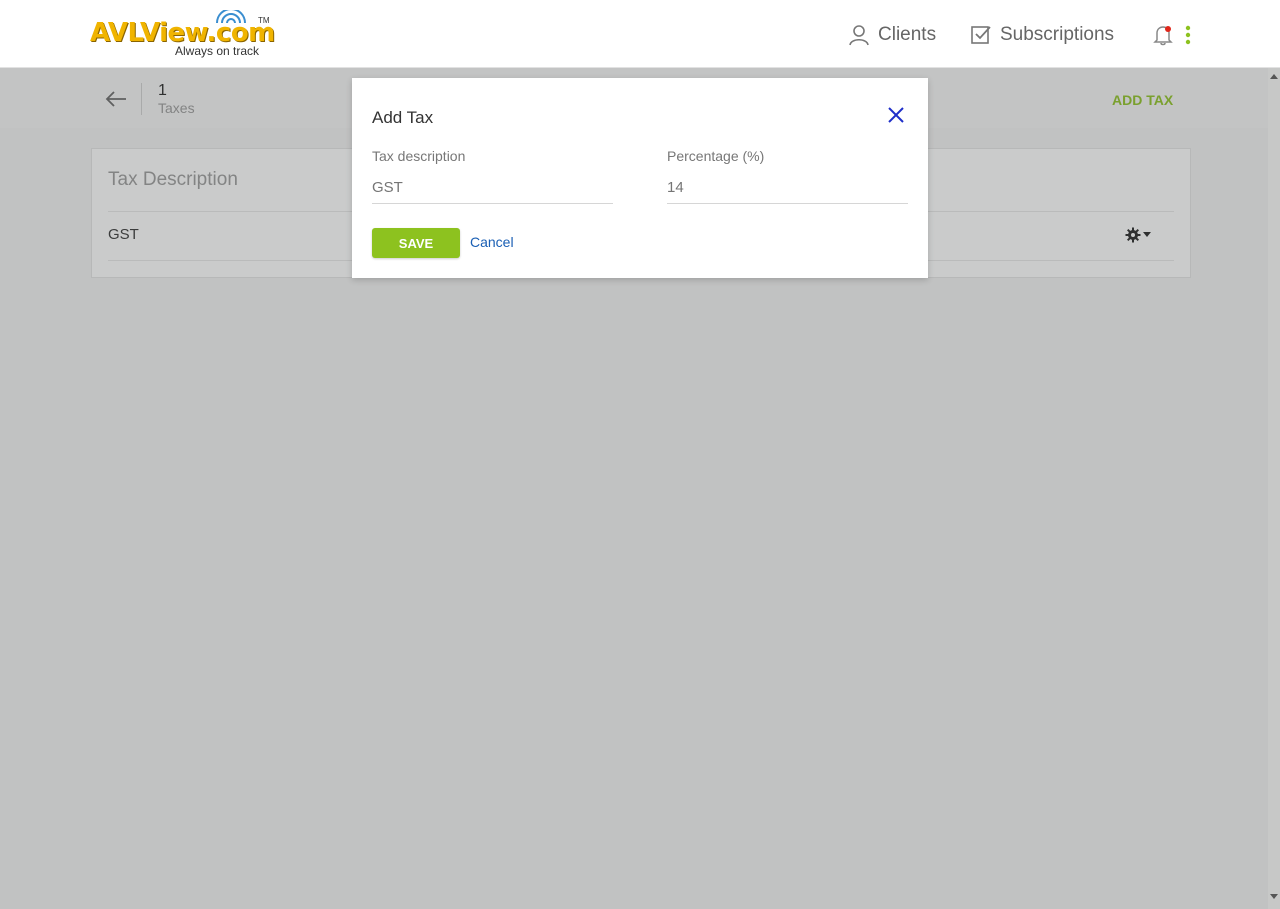  Describe the element at coordinates (1274, 897) in the screenshot. I see `scroll-down-icon` at that location.